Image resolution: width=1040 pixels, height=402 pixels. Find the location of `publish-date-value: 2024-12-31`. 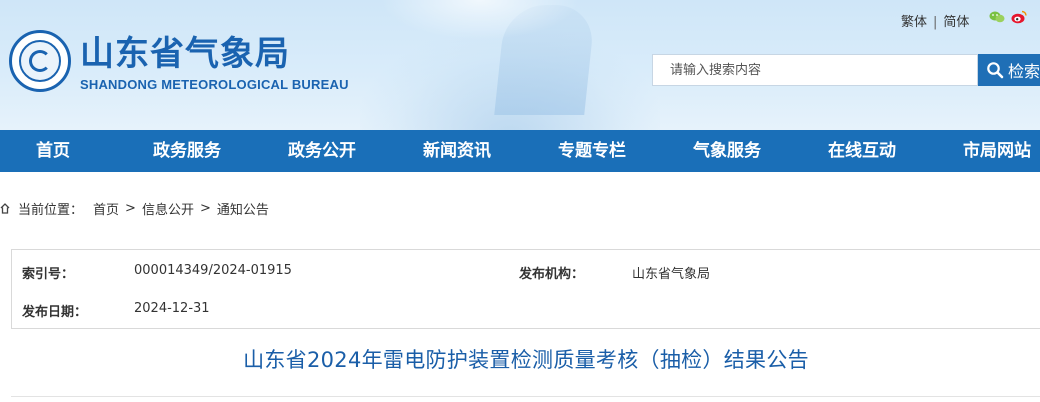

publish-date-value: 2024-12-31 is located at coordinates (172, 308).